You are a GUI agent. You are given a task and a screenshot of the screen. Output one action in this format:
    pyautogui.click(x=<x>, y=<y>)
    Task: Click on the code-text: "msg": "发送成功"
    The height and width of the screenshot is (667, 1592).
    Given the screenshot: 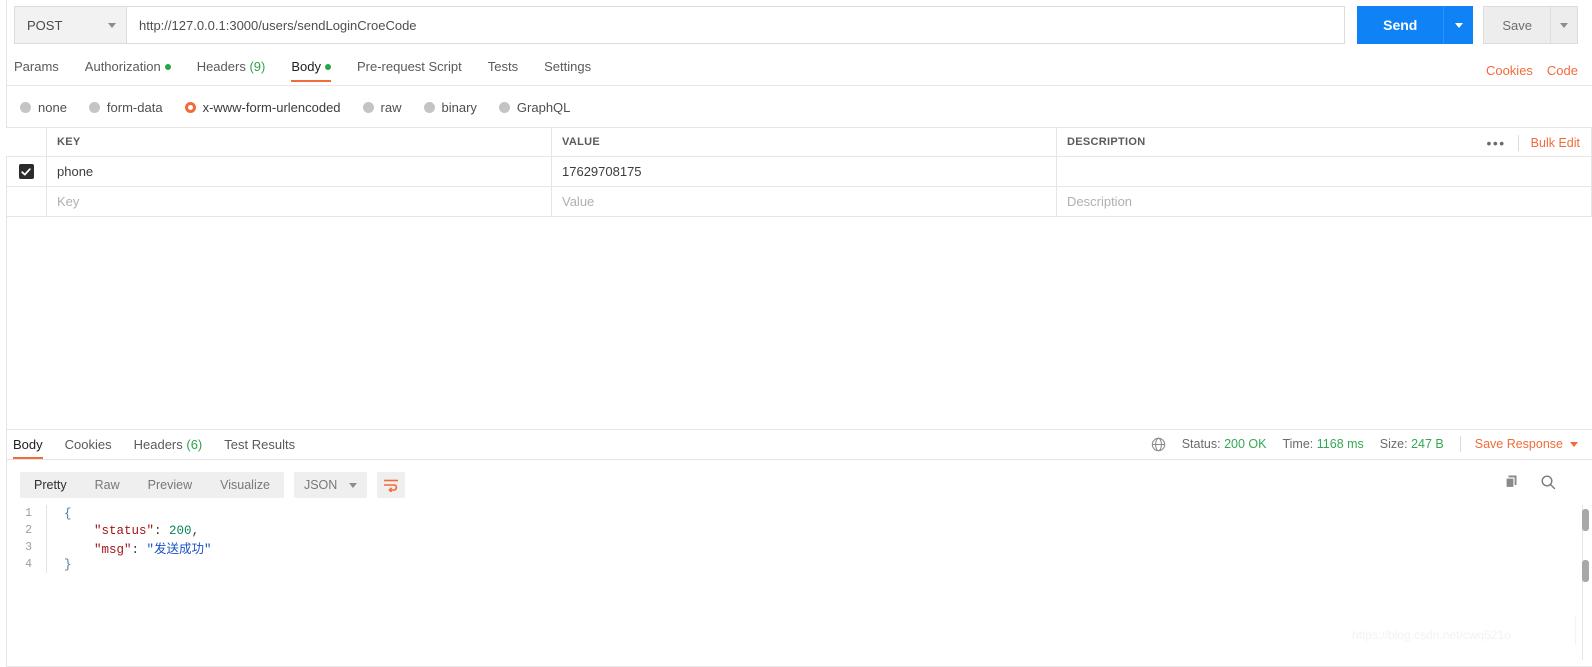 What is the action you would take?
    pyautogui.click(x=153, y=550)
    